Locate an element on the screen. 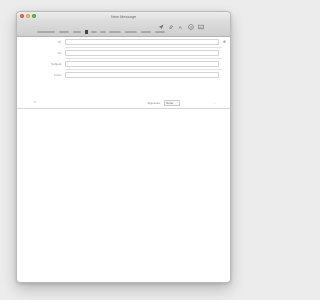 The width and height of the screenshot is (320, 300). cc-row: Cc: is located at coordinates (123, 53).